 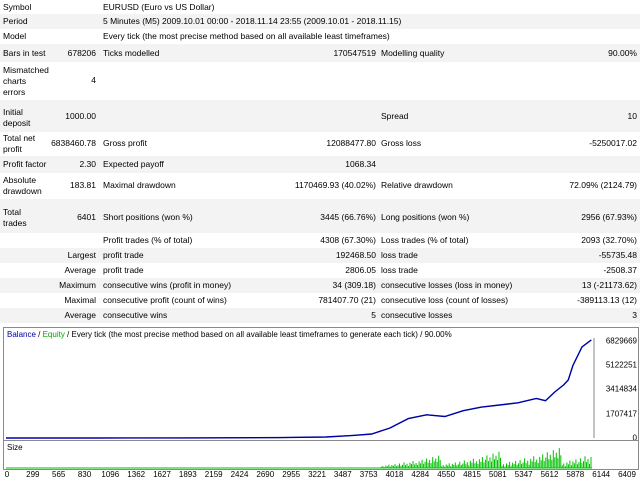 I want to click on x-tick-label: 299, so click(x=33, y=474).